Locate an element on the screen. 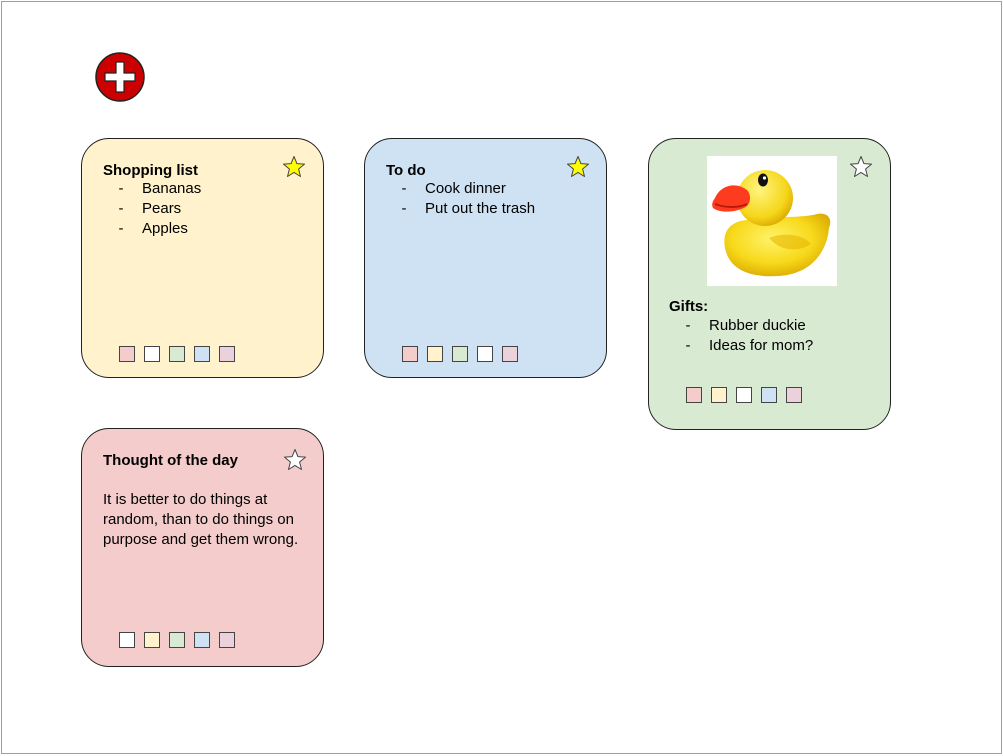 The width and height of the screenshot is (1003, 756). note-card-shopping-list: Shopping list - Bananas - Pears - Apples is located at coordinates (202, 258).